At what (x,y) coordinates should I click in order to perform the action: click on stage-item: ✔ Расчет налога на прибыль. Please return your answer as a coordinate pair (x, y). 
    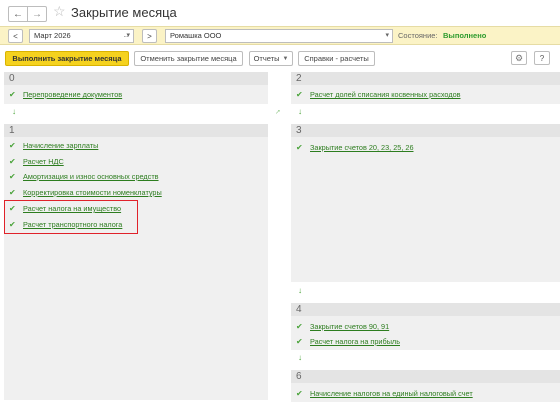
    Looking at the image, I should click on (348, 341).